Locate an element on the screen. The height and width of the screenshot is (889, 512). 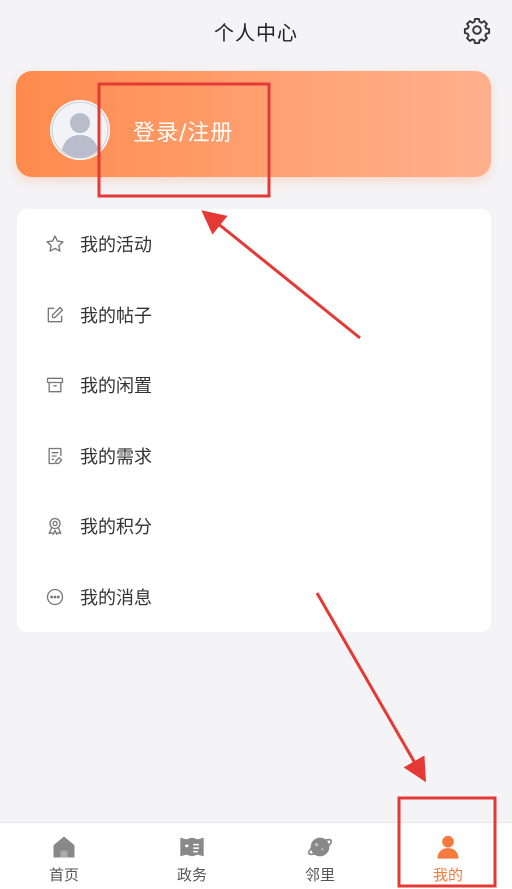
page-title: 个人中心 is located at coordinates (256, 32).